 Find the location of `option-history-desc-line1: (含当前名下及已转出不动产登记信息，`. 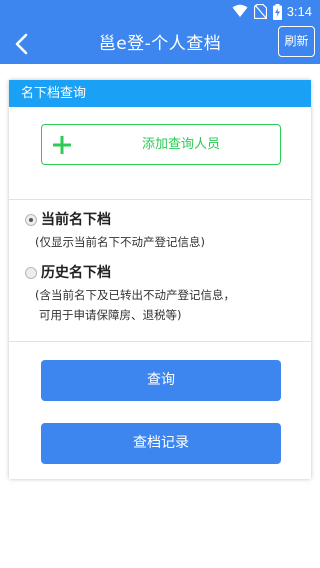

option-history-desc-line1: (含当前名下及已转出不动产登记信息， is located at coordinates (135, 295).